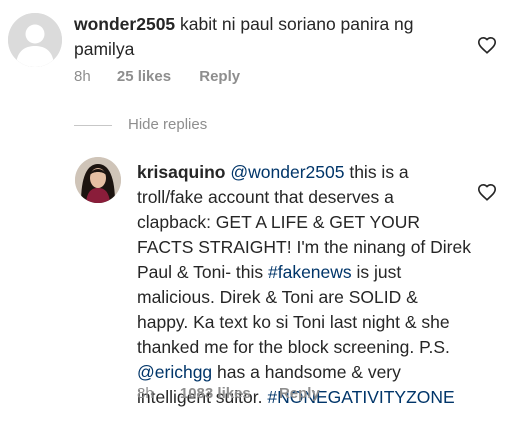 This screenshot has width=511, height=429. I want to click on reply-button-2: Reply, so click(299, 393).